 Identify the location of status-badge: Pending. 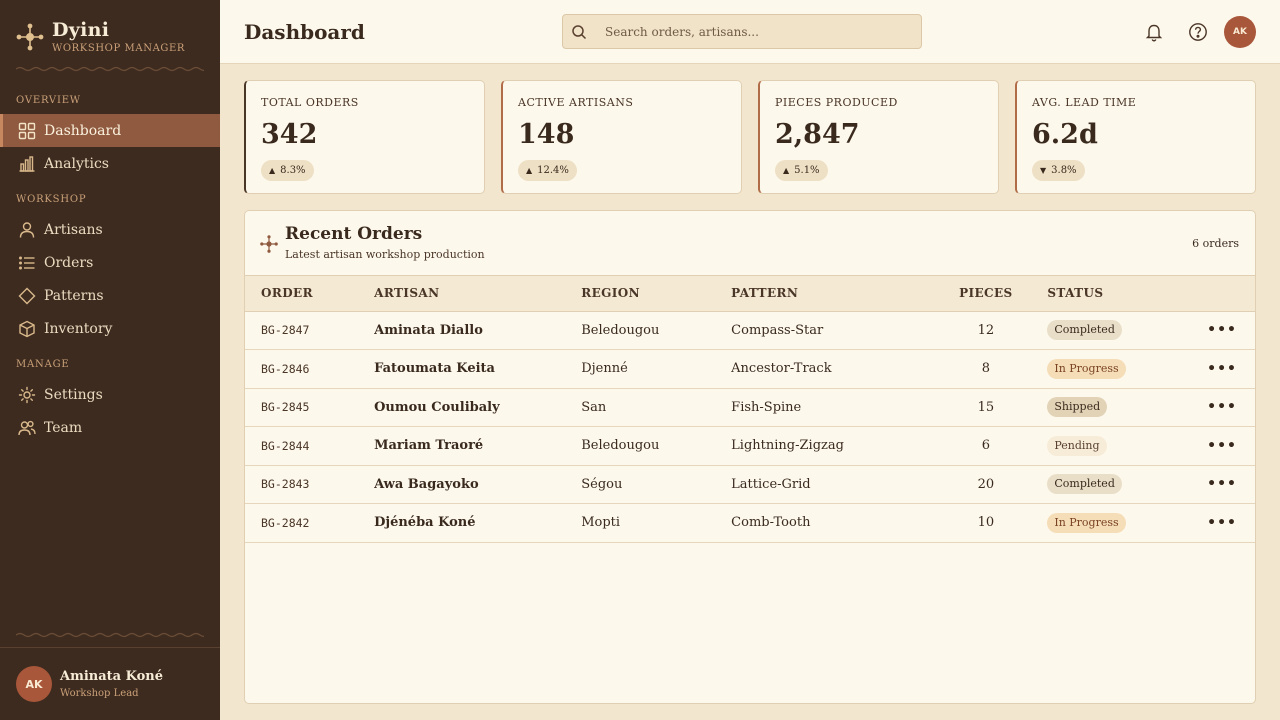
(1077, 445).